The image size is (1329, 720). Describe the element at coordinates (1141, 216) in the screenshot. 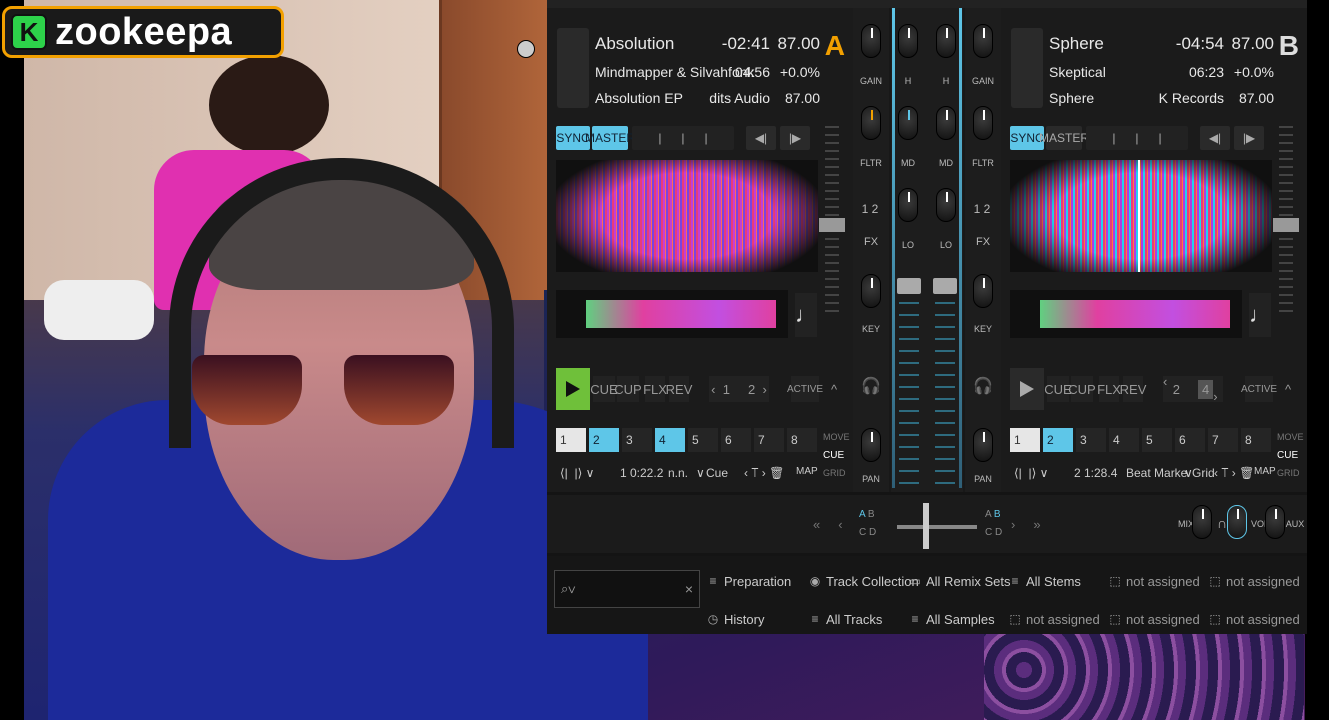

I see `deck-b-waveform` at that location.